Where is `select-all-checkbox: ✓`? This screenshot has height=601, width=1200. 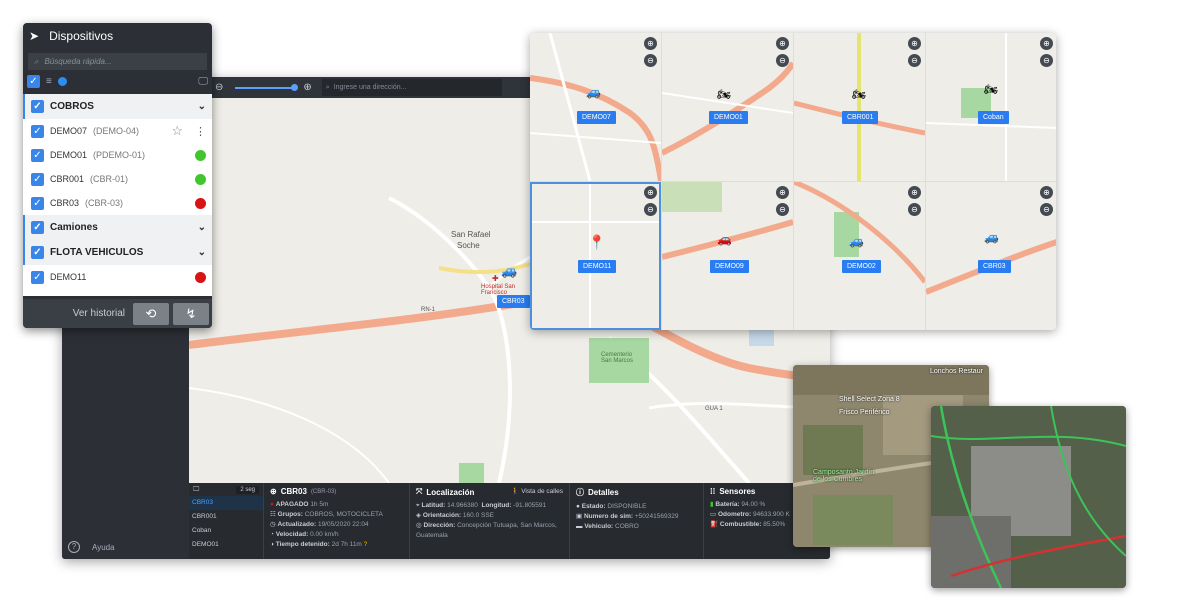
select-all-checkbox: ✓ is located at coordinates (33, 81).